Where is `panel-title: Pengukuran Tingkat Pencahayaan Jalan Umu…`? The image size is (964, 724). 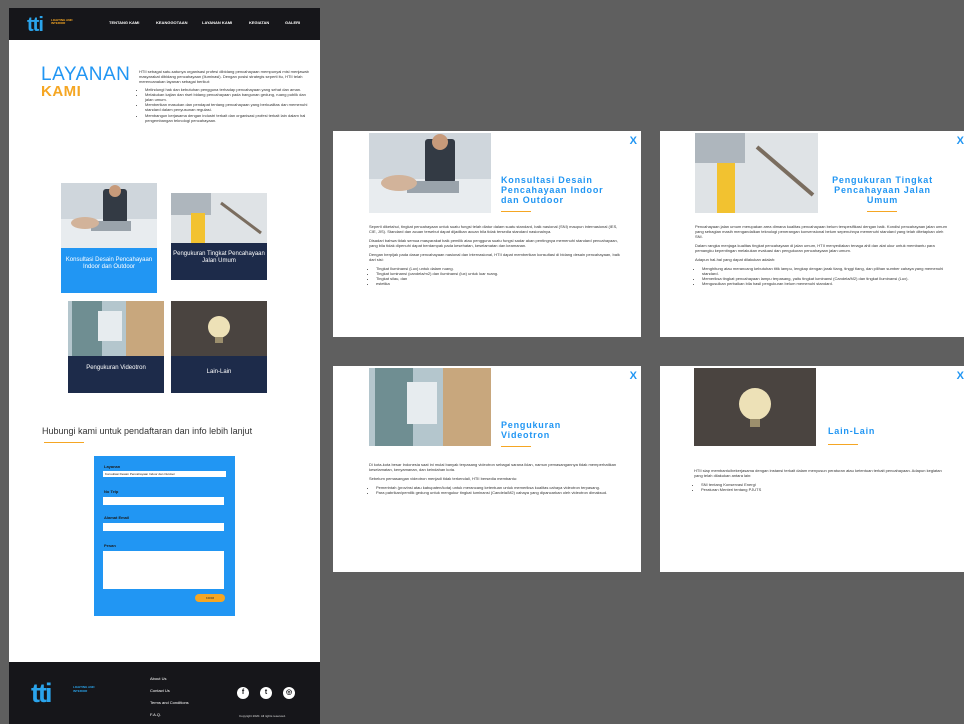 panel-title: Pengukuran Tingkat Pencahayaan Jalan Umu… is located at coordinates (882, 190).